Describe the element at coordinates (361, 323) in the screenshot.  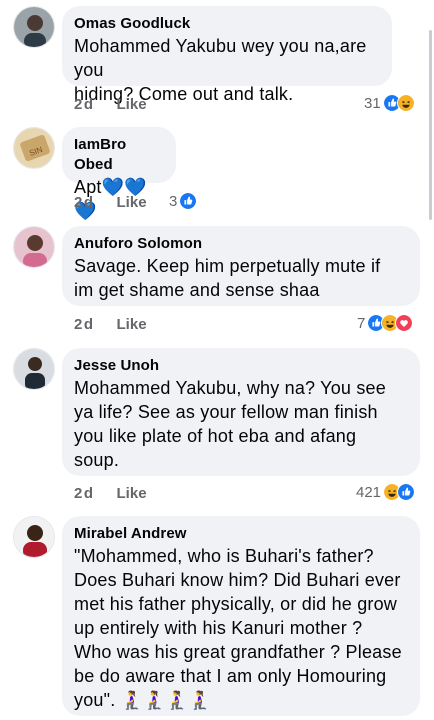
I see `reaction-count: 7` at that location.